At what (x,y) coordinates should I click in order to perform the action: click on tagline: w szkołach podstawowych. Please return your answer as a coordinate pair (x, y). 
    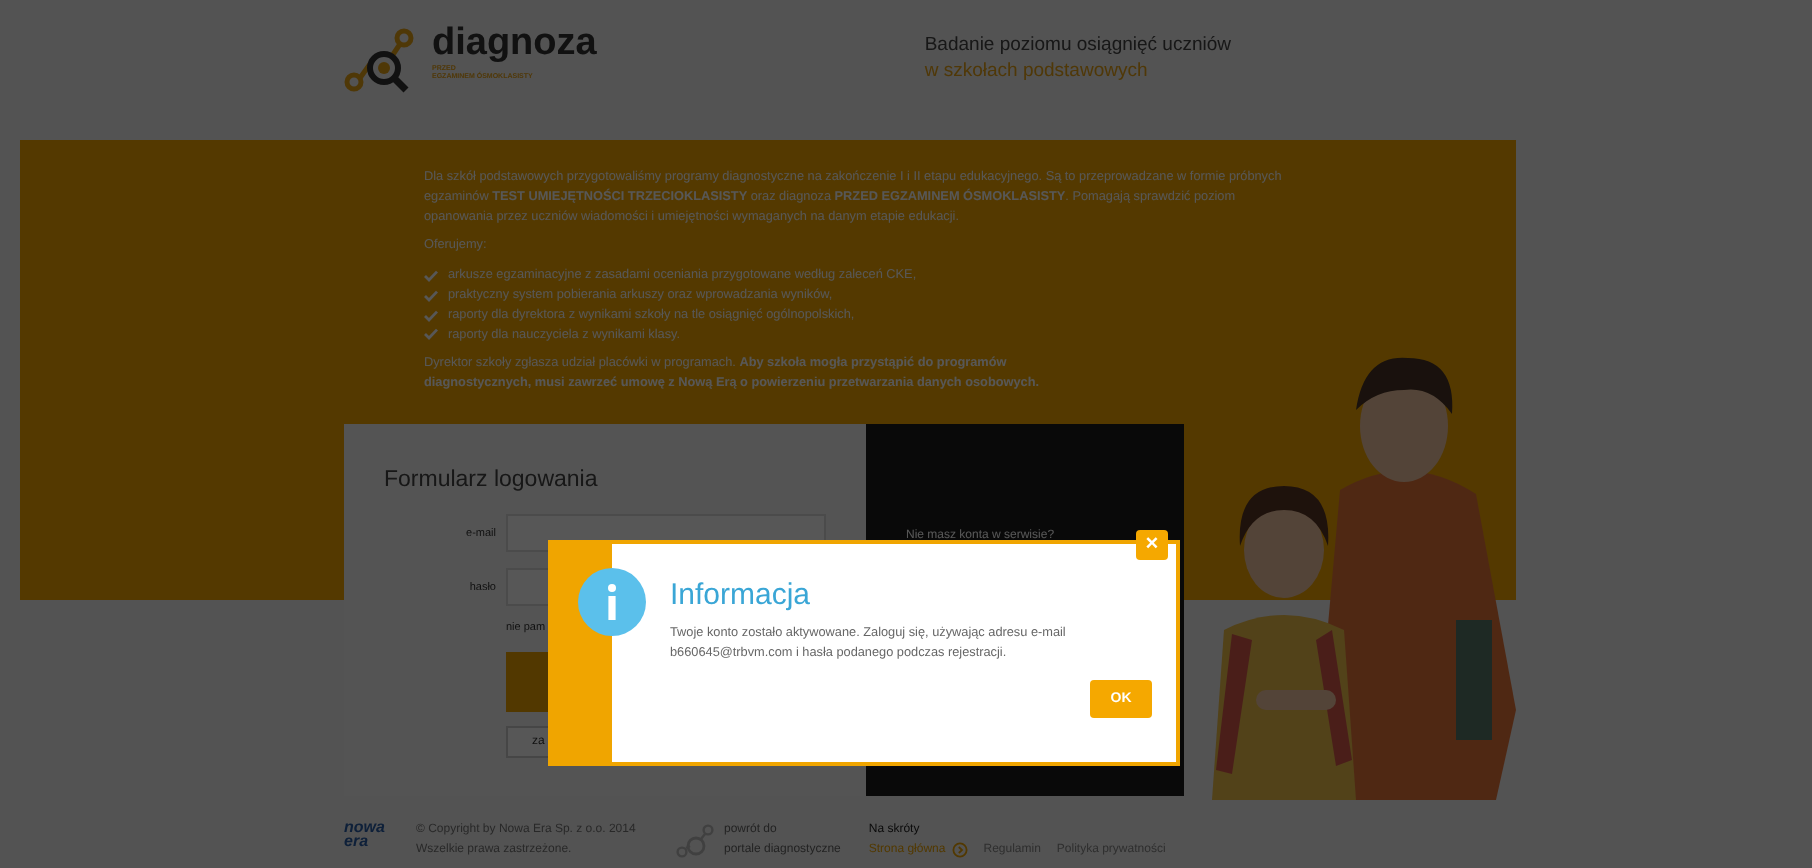
    Looking at the image, I should click on (1037, 71).